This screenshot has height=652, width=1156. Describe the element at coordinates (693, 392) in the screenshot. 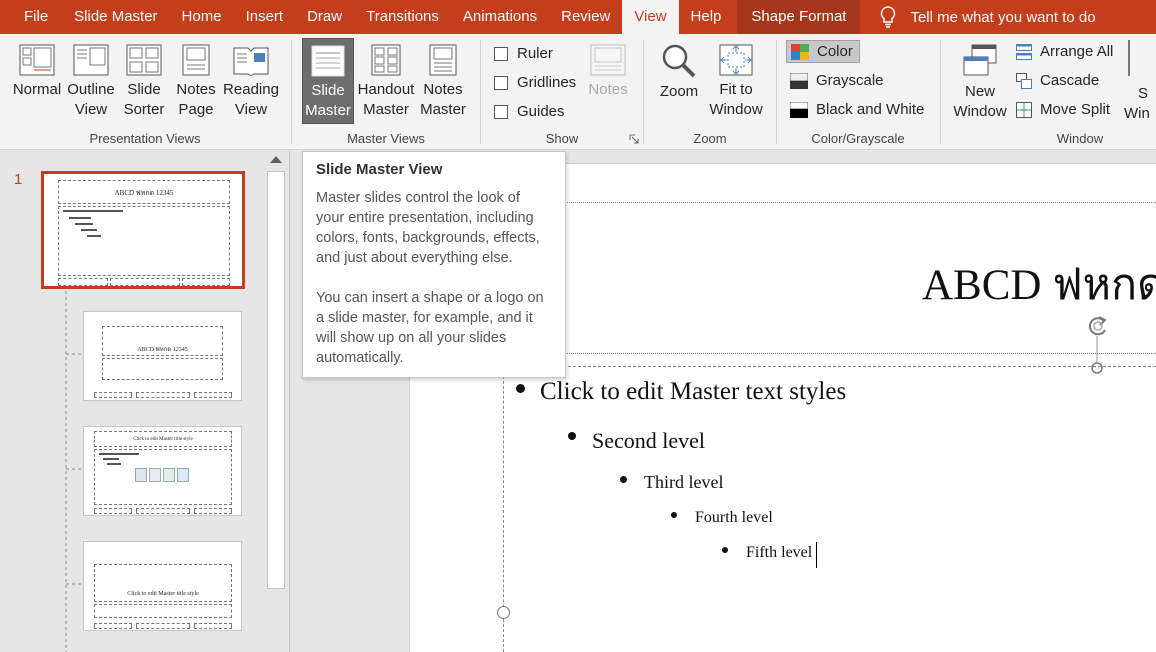

I see `text-level-1: Click to edit Master text styles` at that location.